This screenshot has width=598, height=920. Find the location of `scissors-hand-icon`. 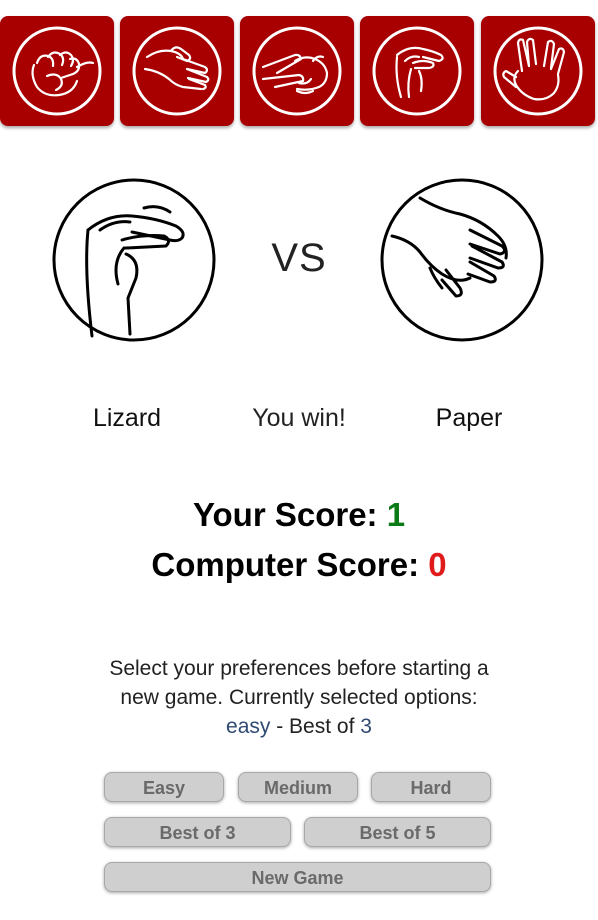

scissors-hand-icon is located at coordinates (297, 71).